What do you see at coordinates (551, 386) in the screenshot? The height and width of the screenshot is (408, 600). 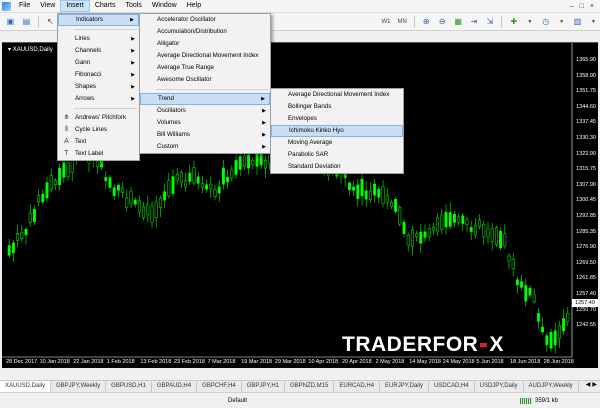 I see `chart-tab: AUDJPY,Weekly` at bounding box center [551, 386].